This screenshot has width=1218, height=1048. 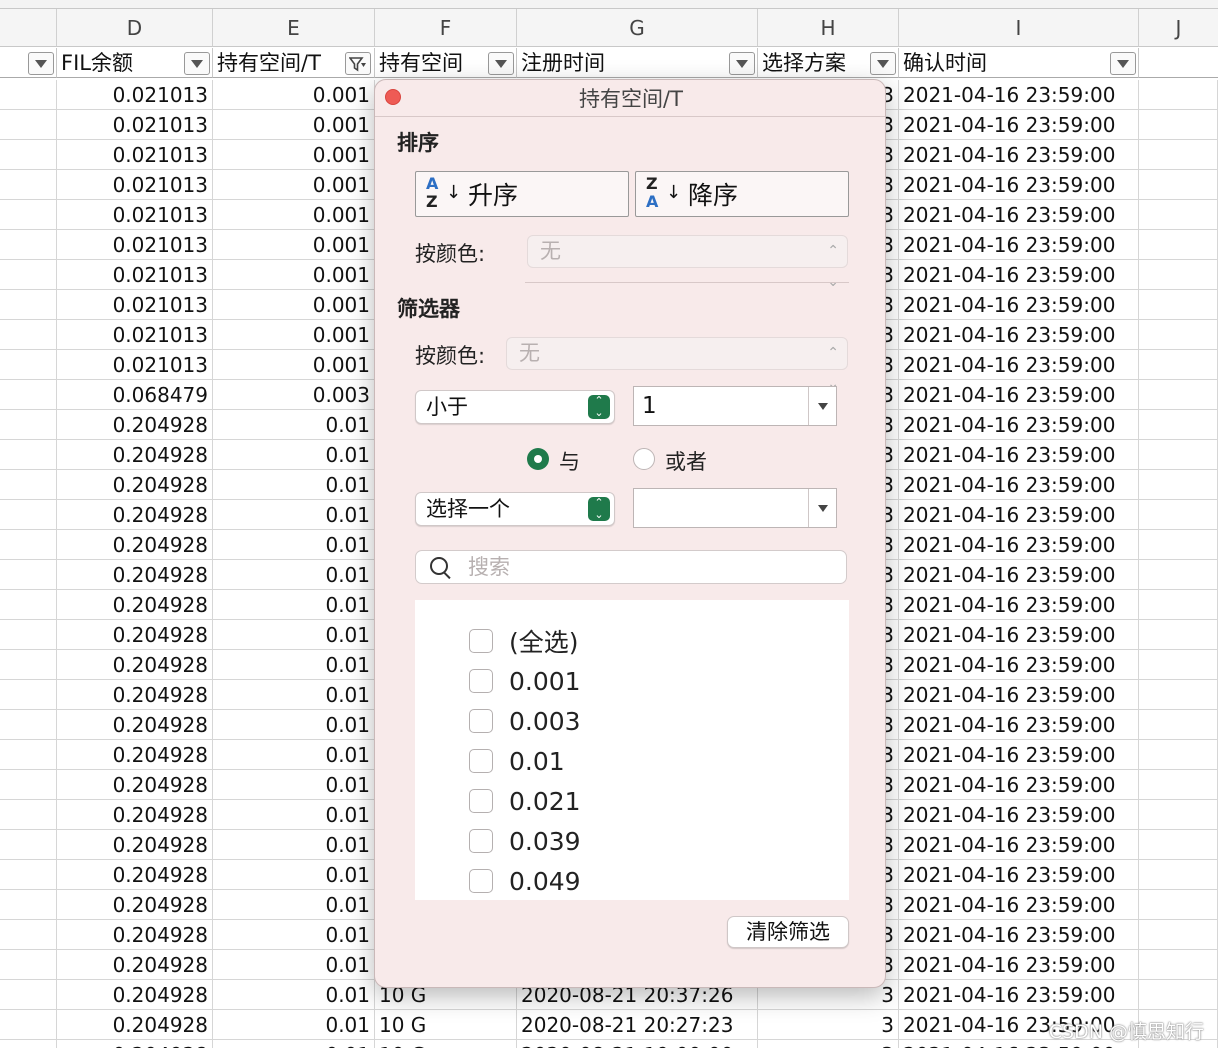 What do you see at coordinates (501, 63) in the screenshot?
I see `filter-button-f` at bounding box center [501, 63].